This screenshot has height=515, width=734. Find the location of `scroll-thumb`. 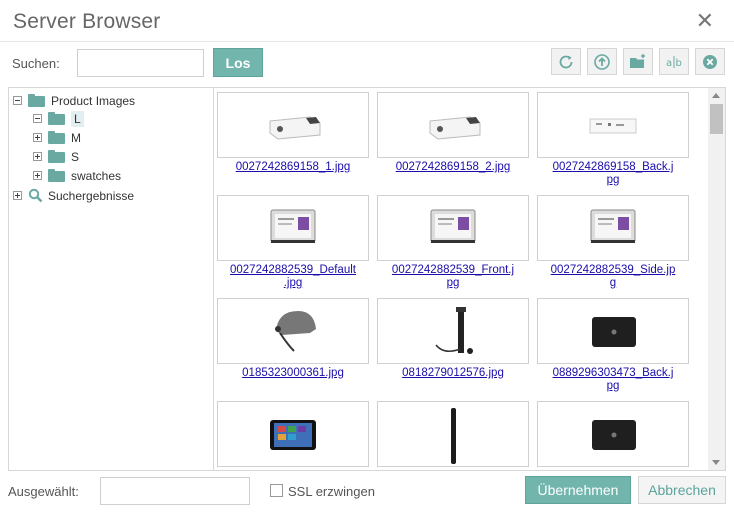

scroll-thumb is located at coordinates (716, 119).